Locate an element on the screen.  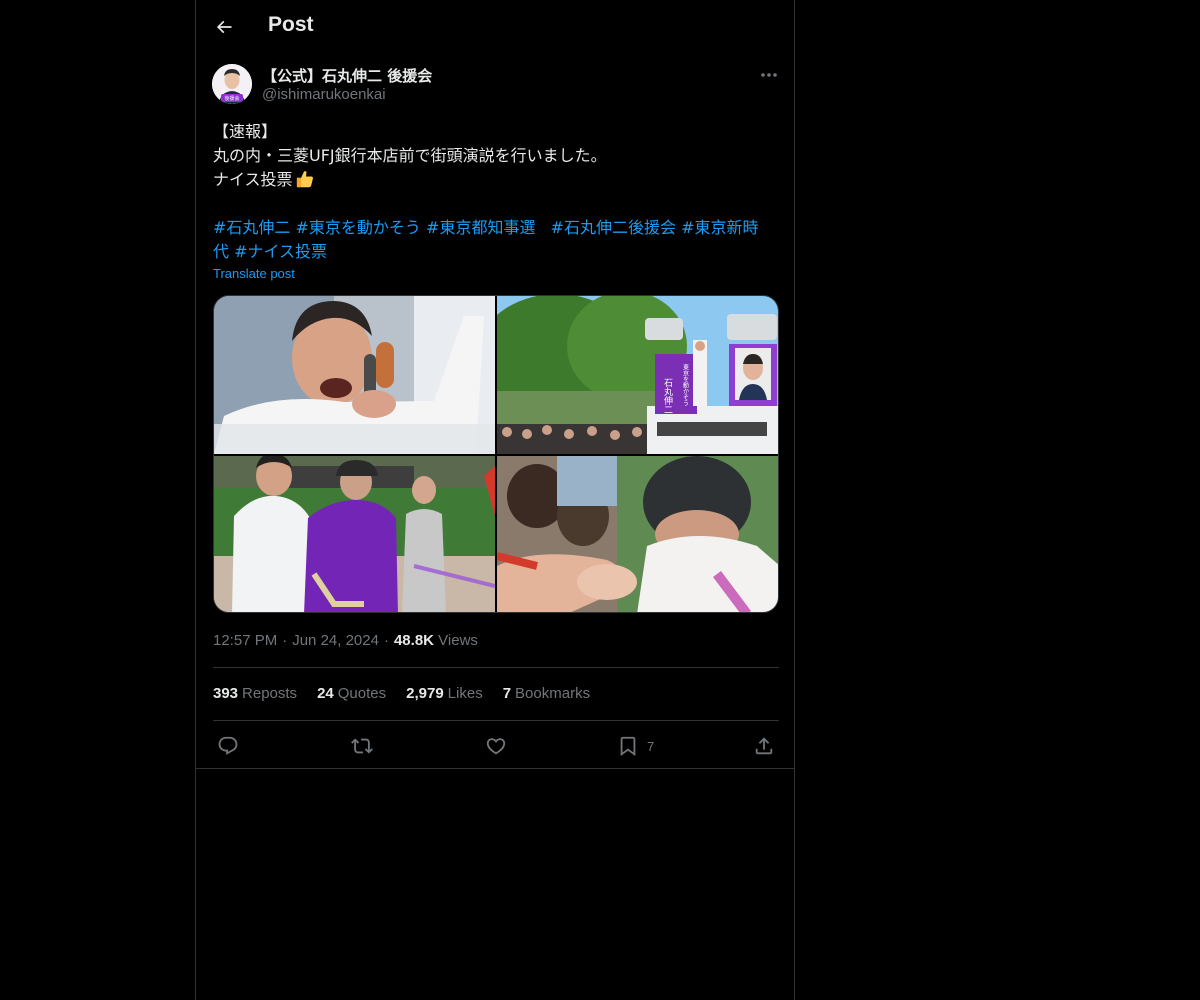
post-body: 【速報】 丸の内・三菱UFJ銀行本店前で街頭演説を行いました。 ナイス投票 is located at coordinates (497, 156).